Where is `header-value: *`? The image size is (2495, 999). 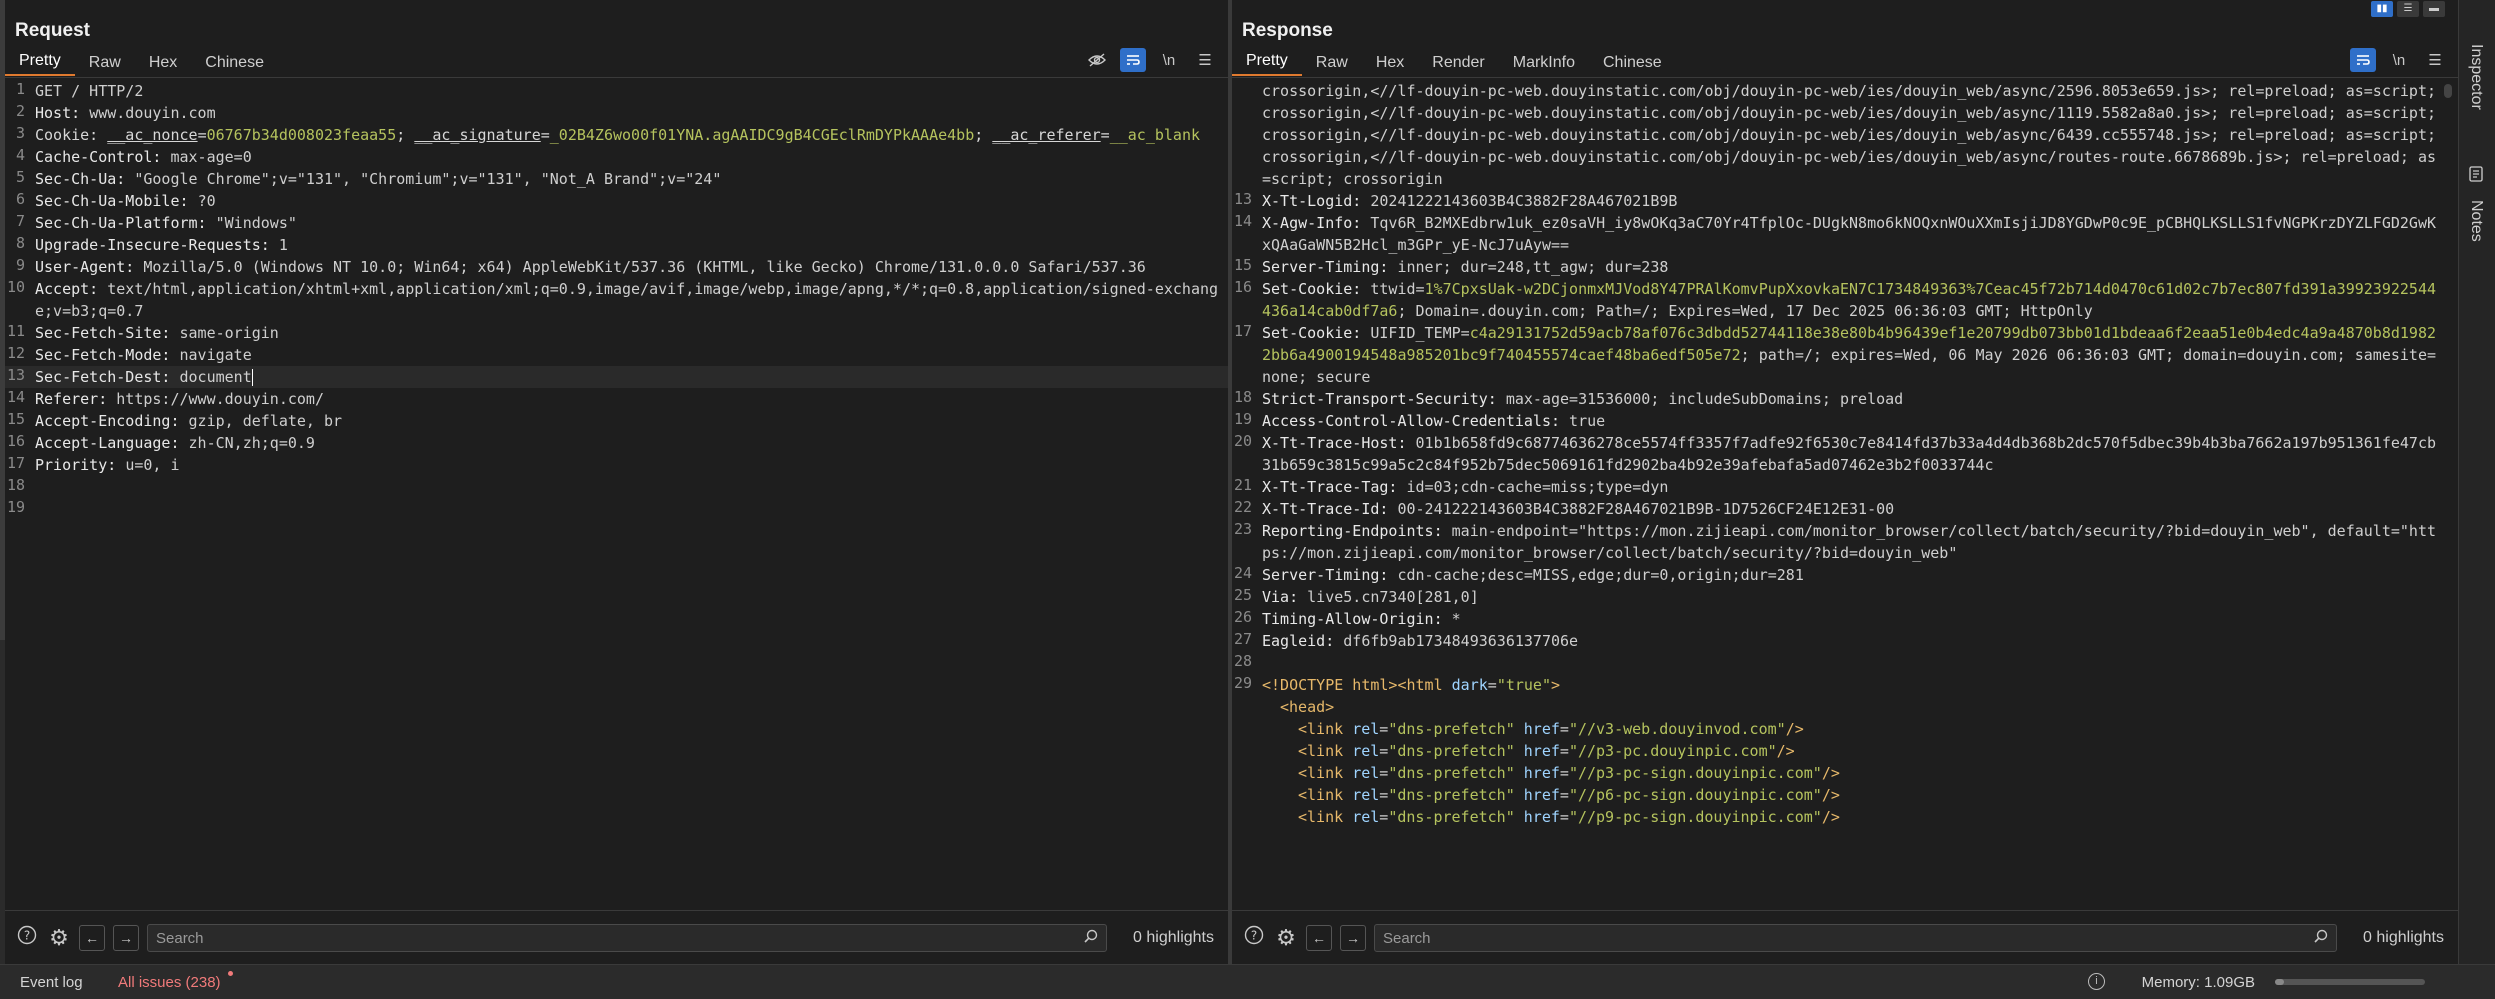
header-value: * is located at coordinates (1456, 619).